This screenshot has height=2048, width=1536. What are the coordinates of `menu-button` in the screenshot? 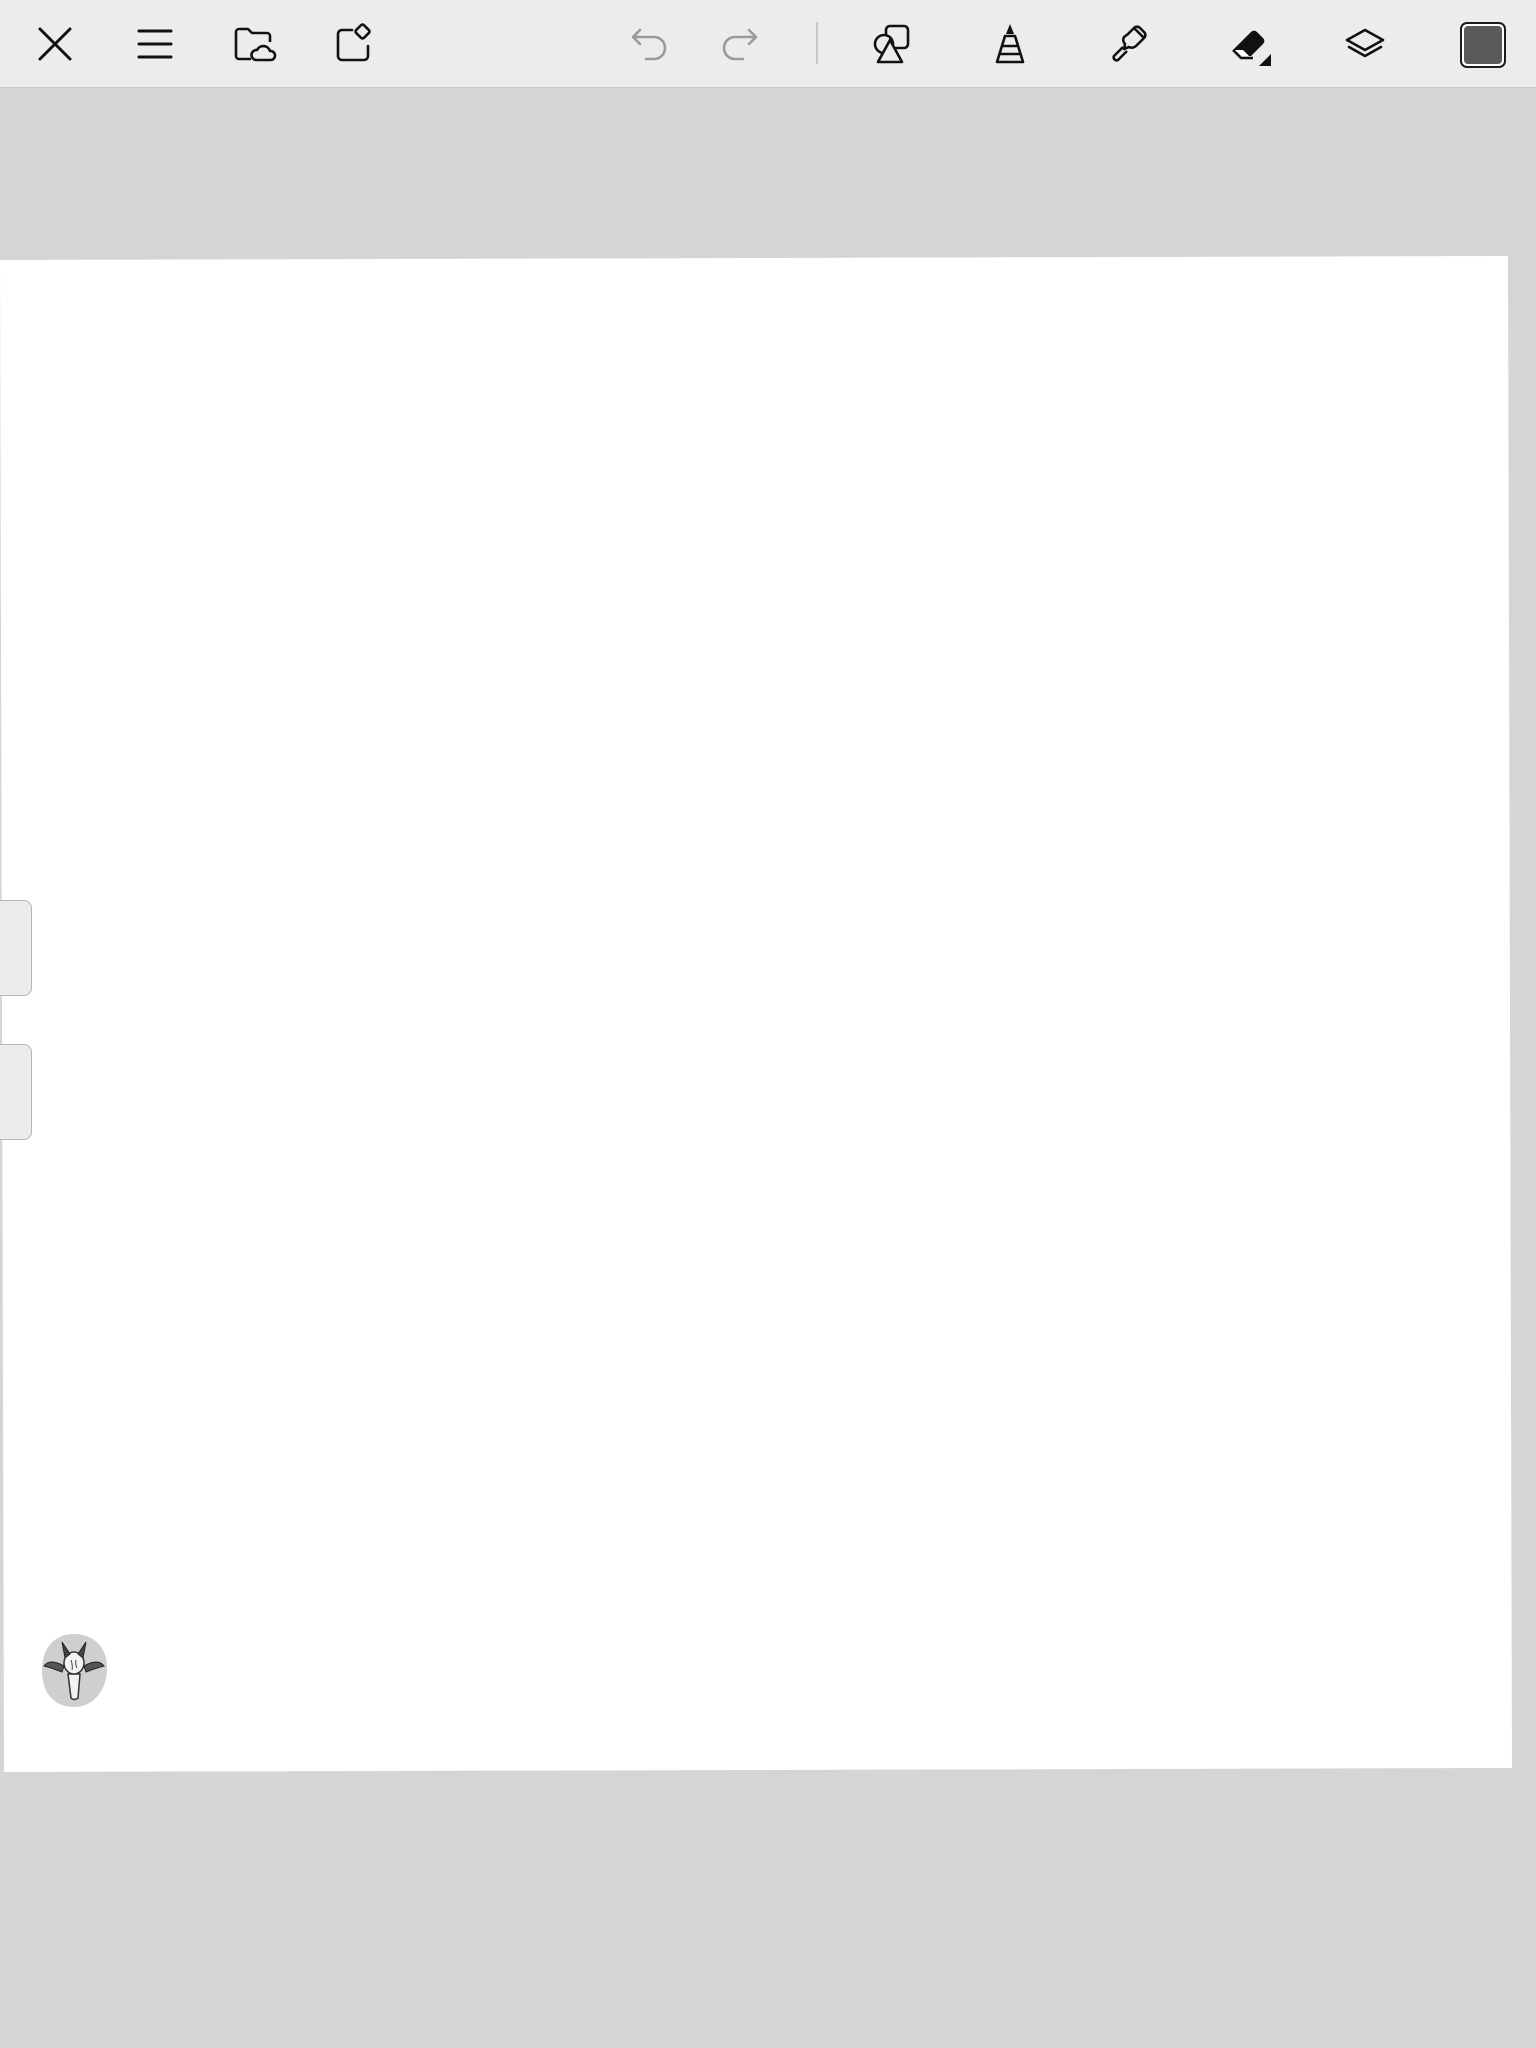 It's located at (155, 44).